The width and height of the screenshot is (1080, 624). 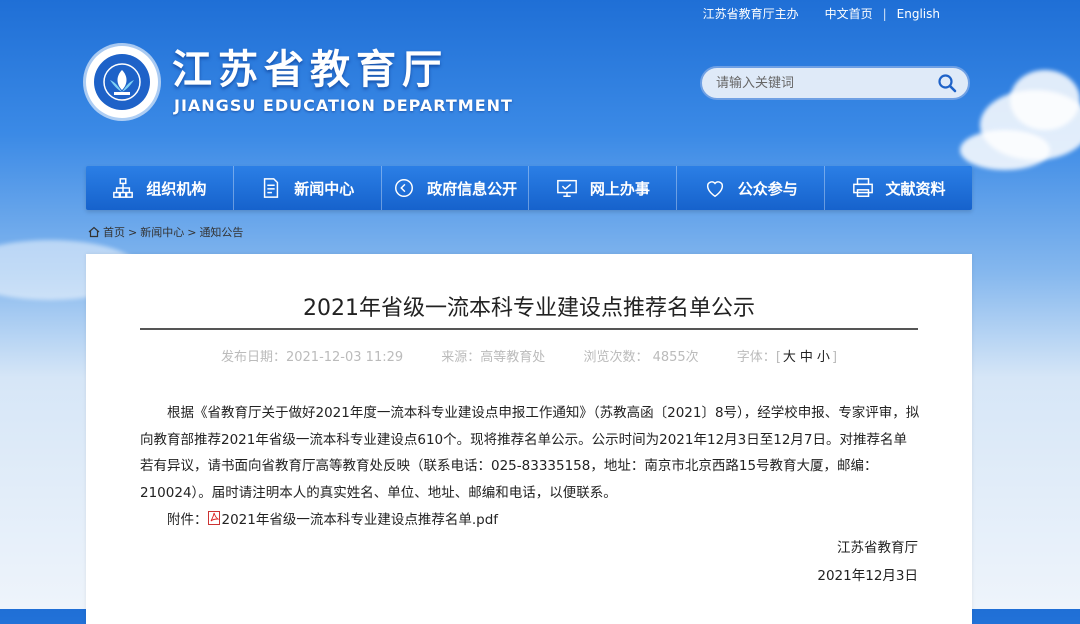 I want to click on bracket-open: [, so click(x=778, y=357).